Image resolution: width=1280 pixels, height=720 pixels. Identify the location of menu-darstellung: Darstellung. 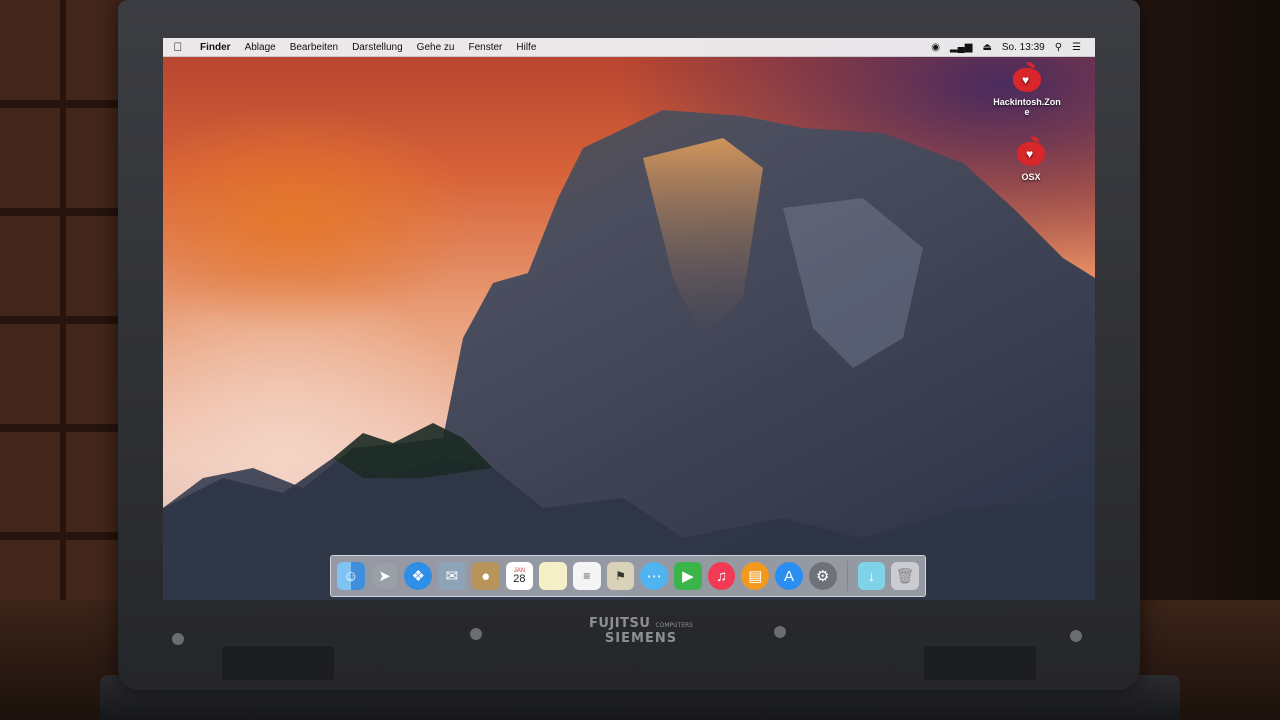
(377, 47).